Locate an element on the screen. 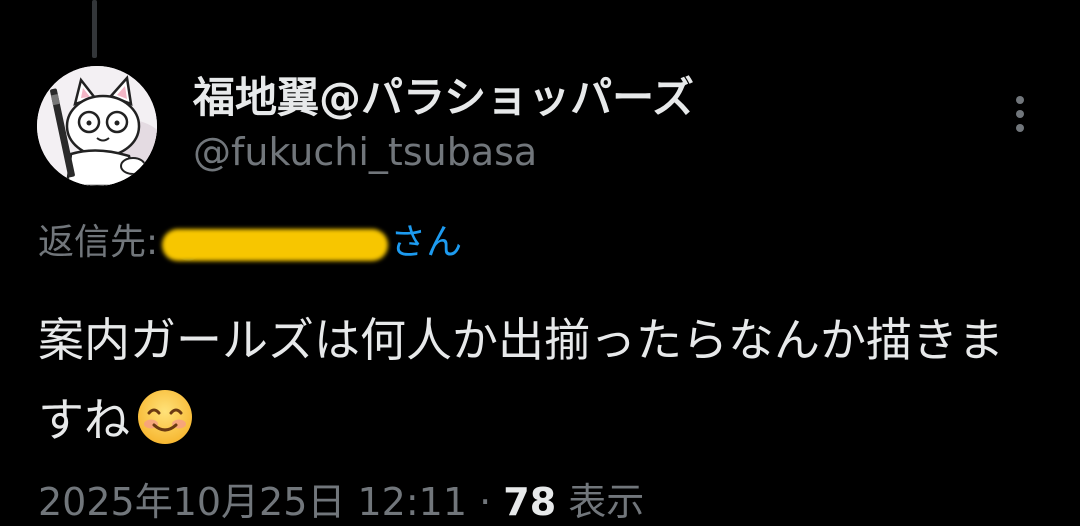 This screenshot has width=1080, height=526. cat-avatar-icon is located at coordinates (97, 126).